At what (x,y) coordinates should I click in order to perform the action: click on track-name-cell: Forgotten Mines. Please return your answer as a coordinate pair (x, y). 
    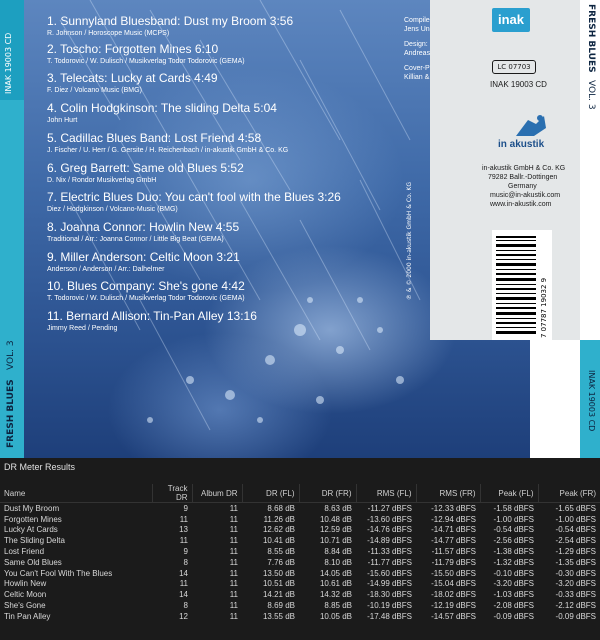
    Looking at the image, I should click on (33, 519).